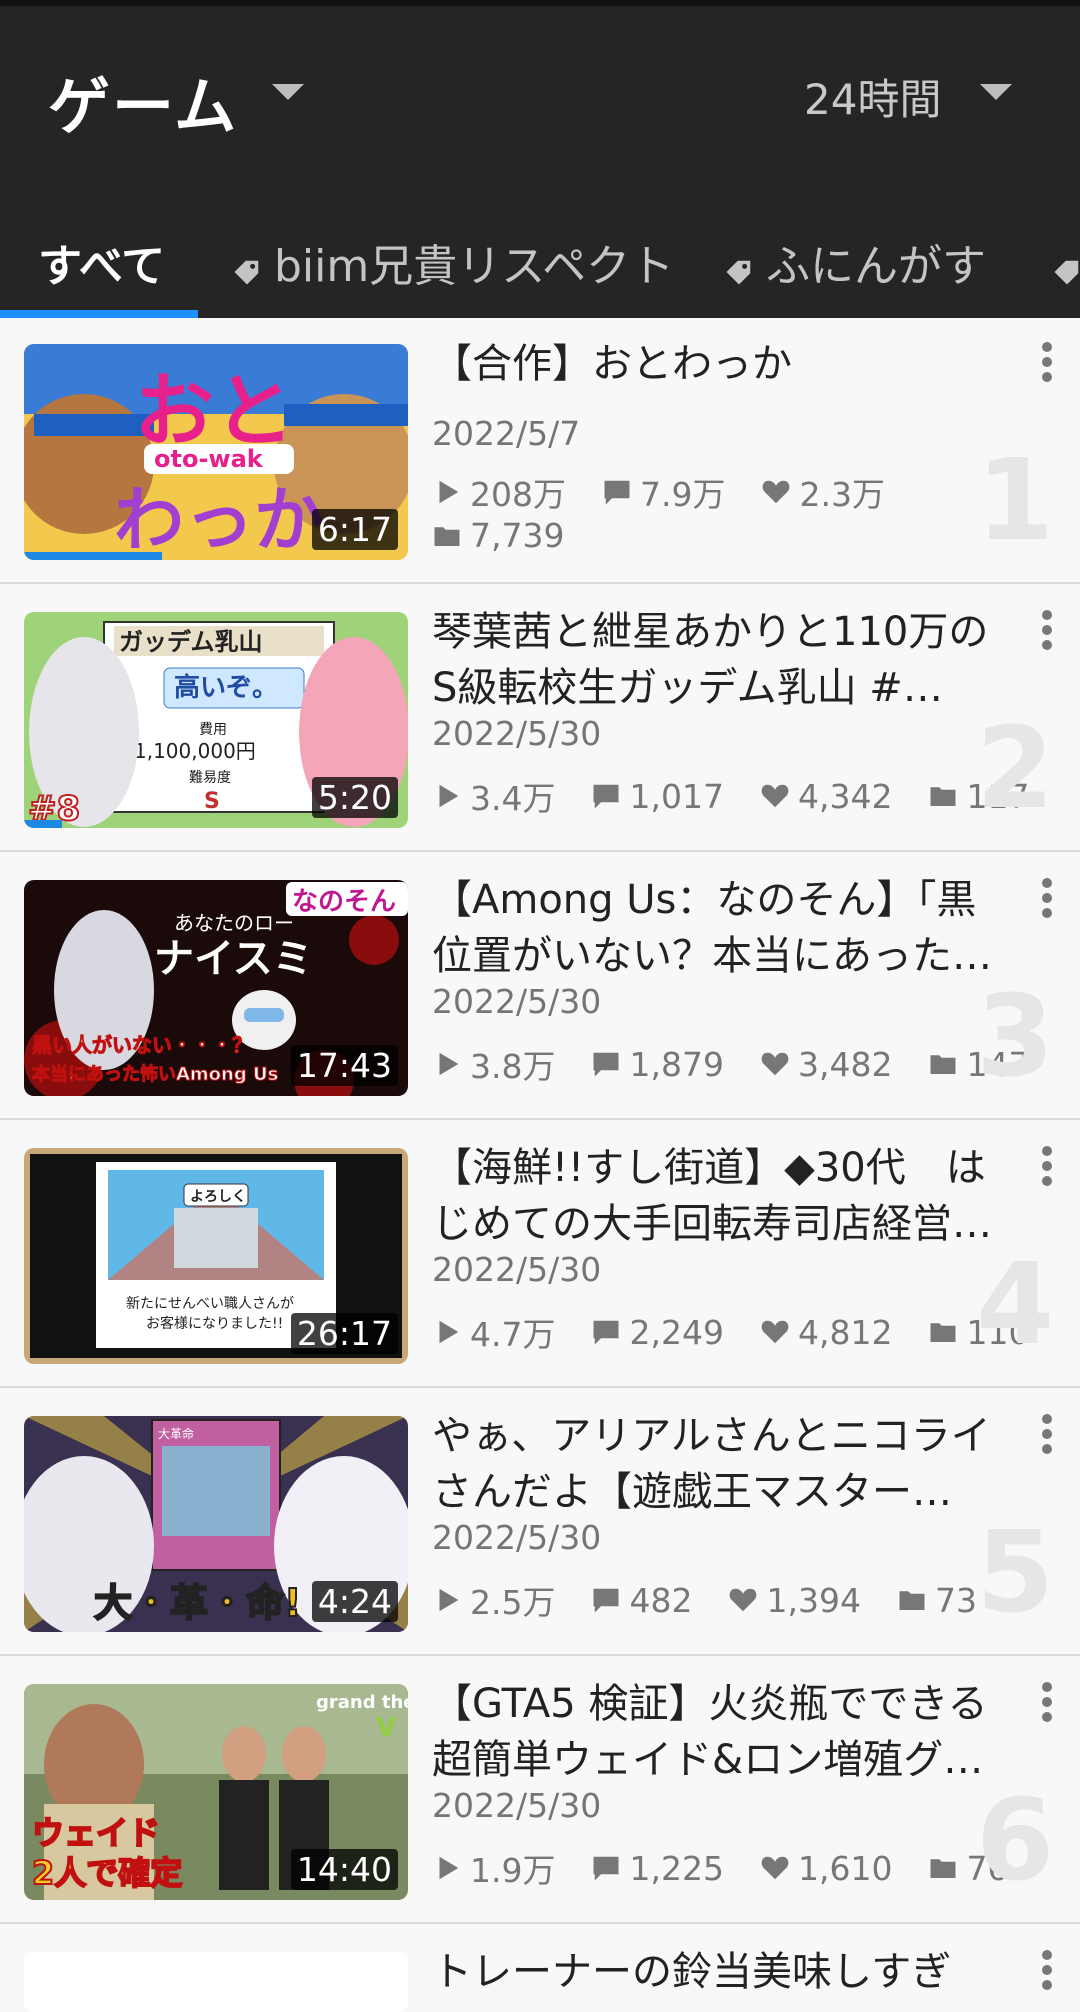  Describe the element at coordinates (498, 535) in the screenshot. I see `mylist-stat: 7,739` at that location.